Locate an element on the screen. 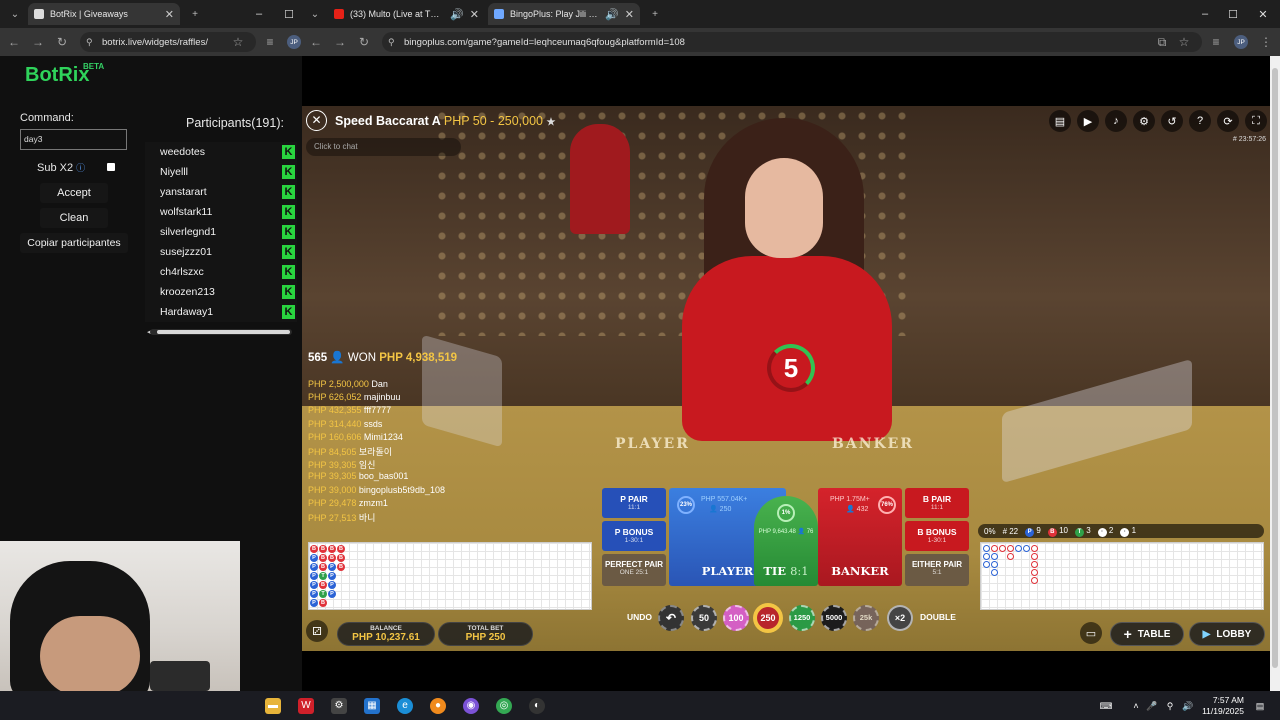  install-app-icon: ⧉ is located at coordinates (1162, 42).